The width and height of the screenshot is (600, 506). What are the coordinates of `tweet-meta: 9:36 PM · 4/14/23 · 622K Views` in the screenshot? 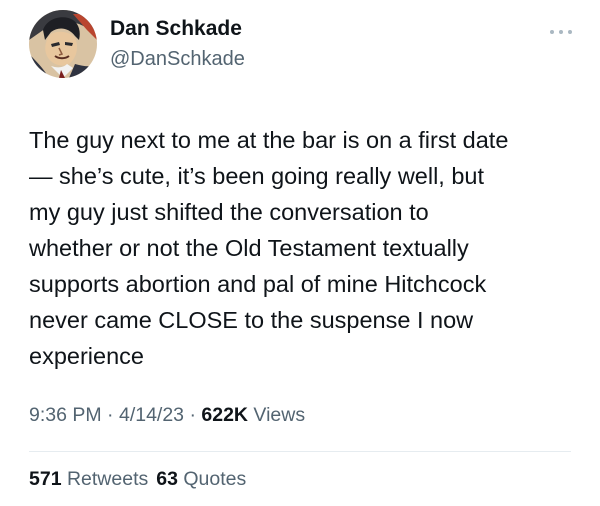 It's located at (167, 415).